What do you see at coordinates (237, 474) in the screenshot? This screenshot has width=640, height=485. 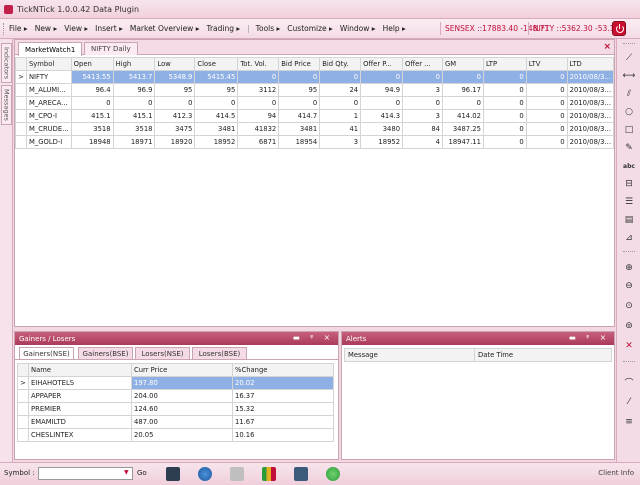 I see `calculator-icon` at bounding box center [237, 474].